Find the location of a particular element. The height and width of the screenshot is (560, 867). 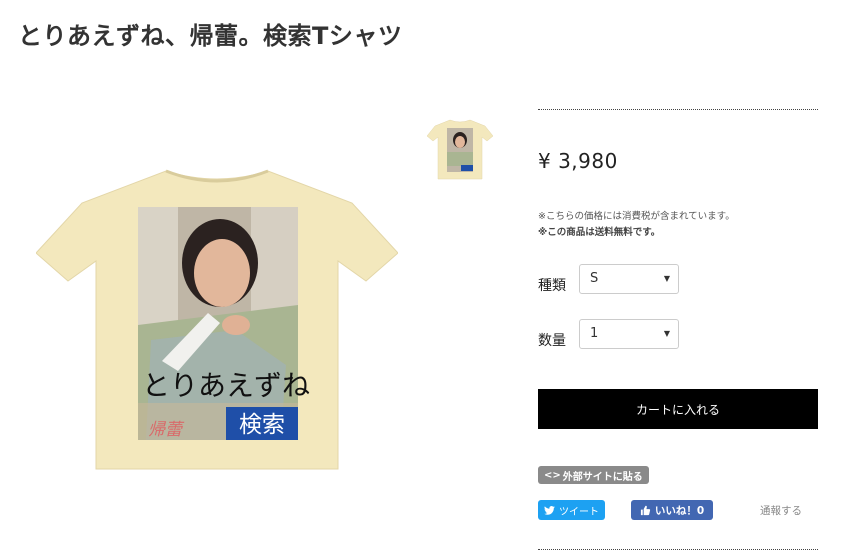

product-price: ¥ 3,980 is located at coordinates (578, 161).